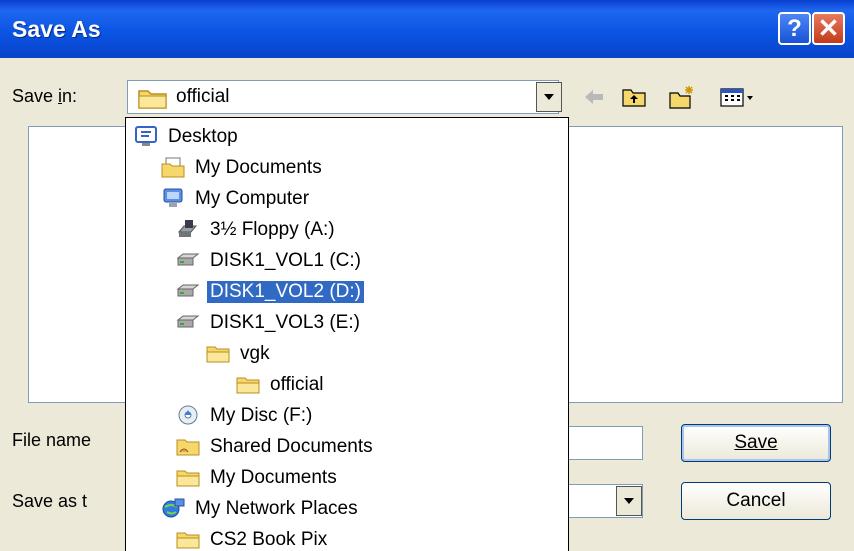 This screenshot has width=854, height=551. Describe the element at coordinates (276, 508) in the screenshot. I see `dropdown-item-label: My Network Places` at that location.